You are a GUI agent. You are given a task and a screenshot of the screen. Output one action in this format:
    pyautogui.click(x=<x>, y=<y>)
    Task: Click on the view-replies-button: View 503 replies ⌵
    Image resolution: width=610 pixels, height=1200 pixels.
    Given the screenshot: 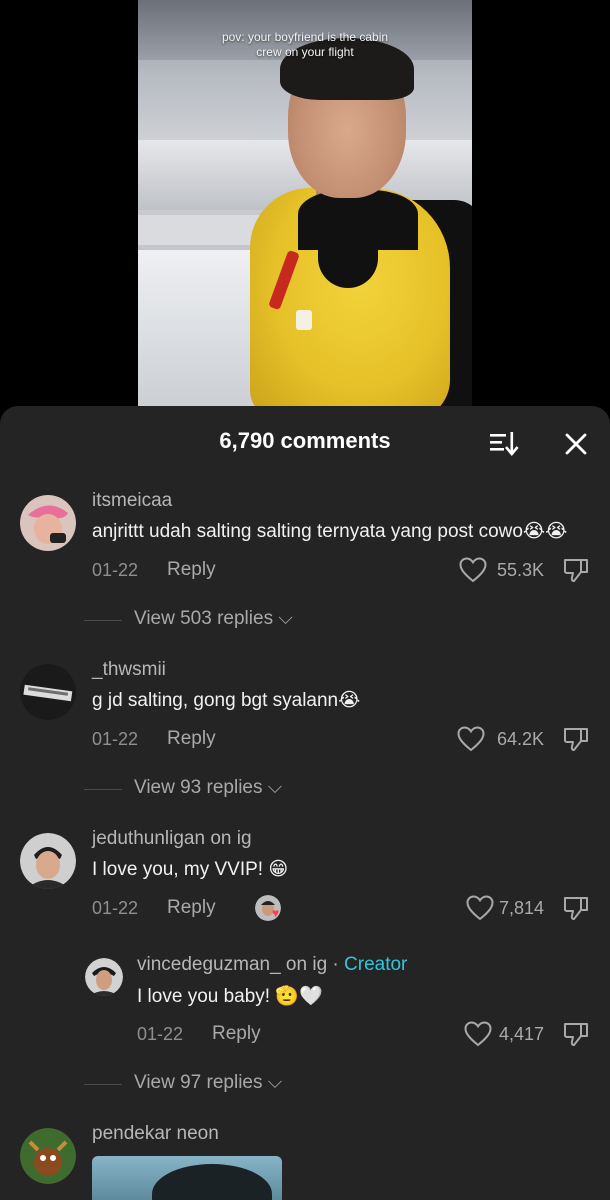 What is the action you would take?
    pyautogui.click(x=234, y=620)
    